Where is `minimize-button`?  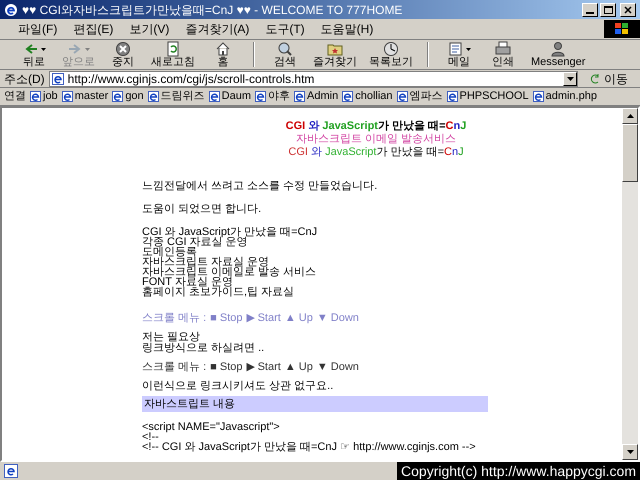
minimize-button is located at coordinates (590, 9).